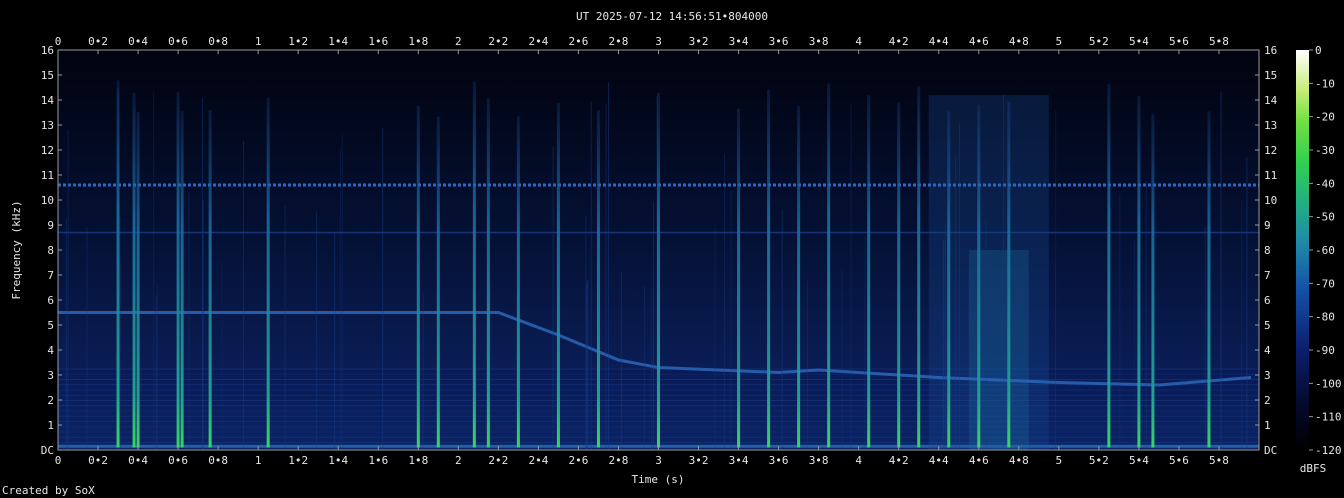 Image resolution: width=1344 pixels, height=498 pixels. I want to click on x-tick-label-top: 1•2, so click(298, 41).